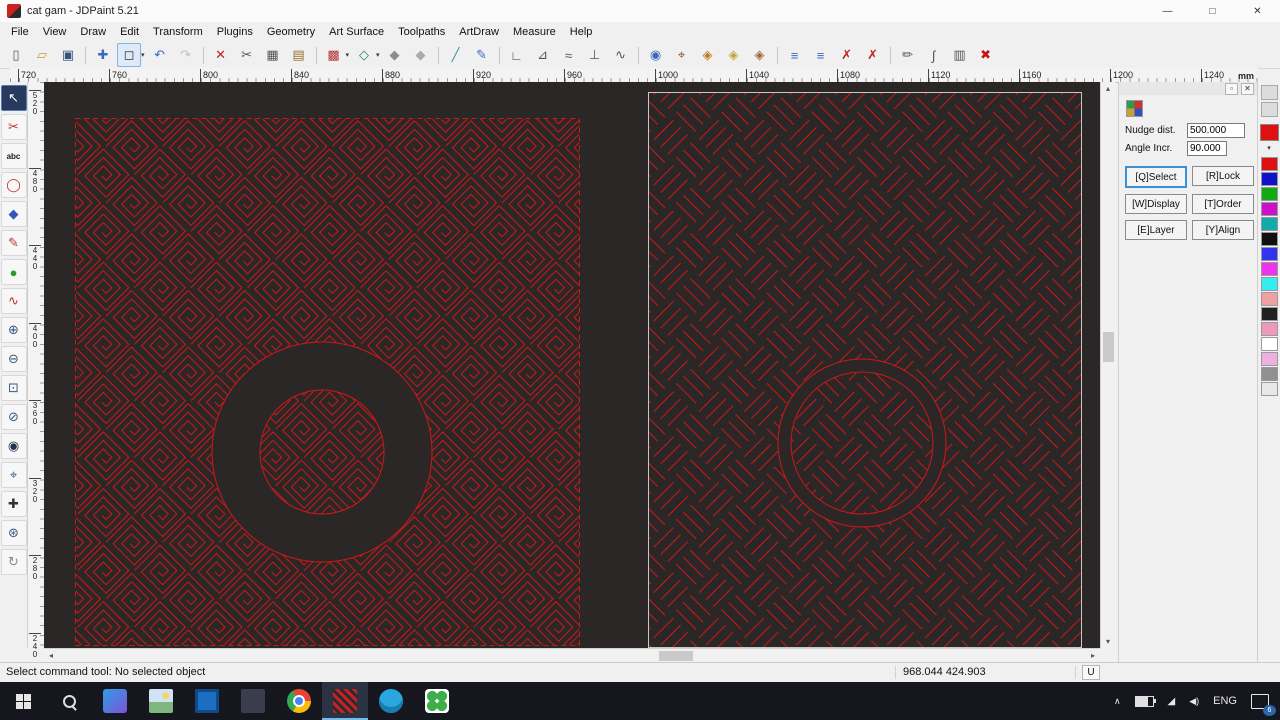 The height and width of the screenshot is (720, 1280). I want to click on dock-tab-icon, so click(1134, 108).